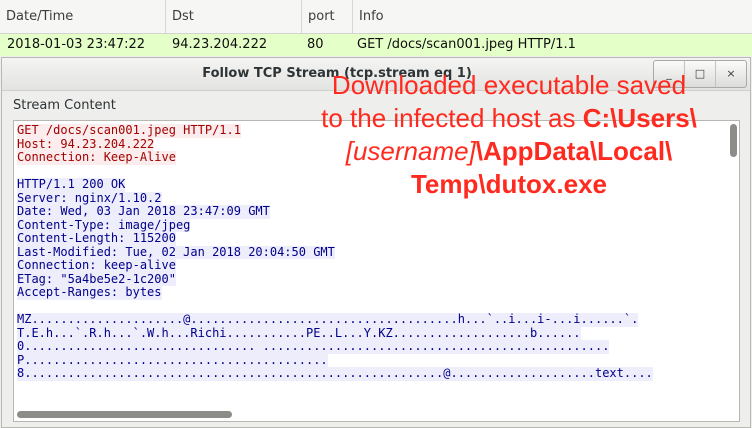 This screenshot has width=752, height=428. I want to click on column-header-info: Info, so click(552, 16).